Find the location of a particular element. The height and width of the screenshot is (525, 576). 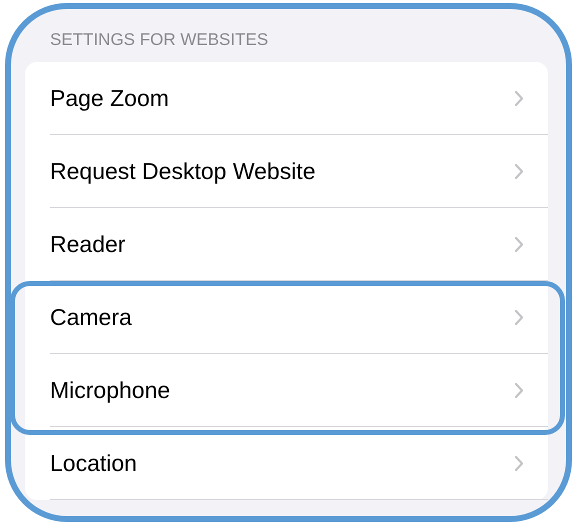

settings-row: Camera is located at coordinates (299, 317).